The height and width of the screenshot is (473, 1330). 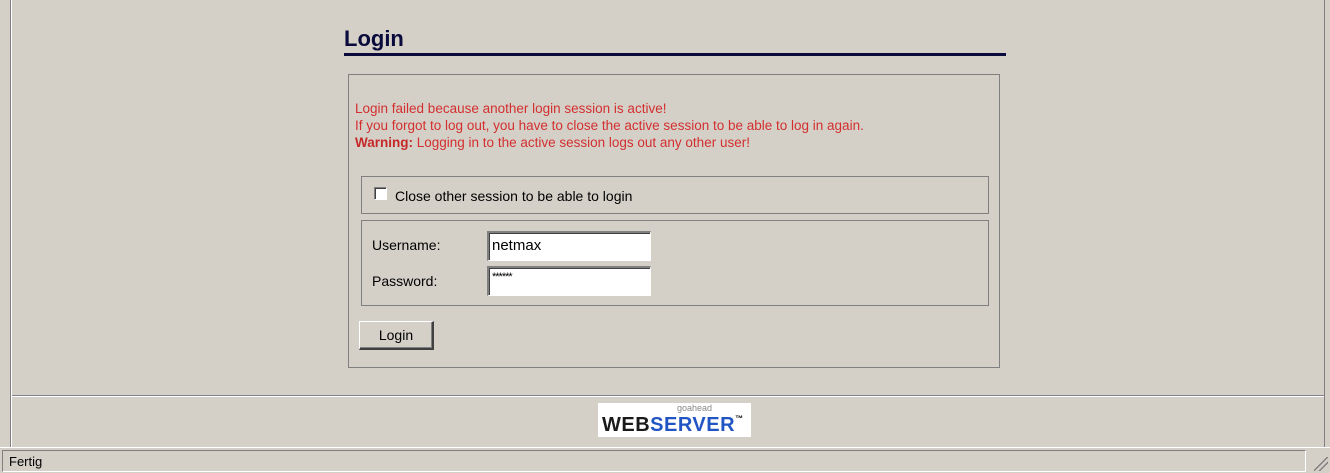 What do you see at coordinates (739, 418) in the screenshot?
I see `logo-tm: ™` at bounding box center [739, 418].